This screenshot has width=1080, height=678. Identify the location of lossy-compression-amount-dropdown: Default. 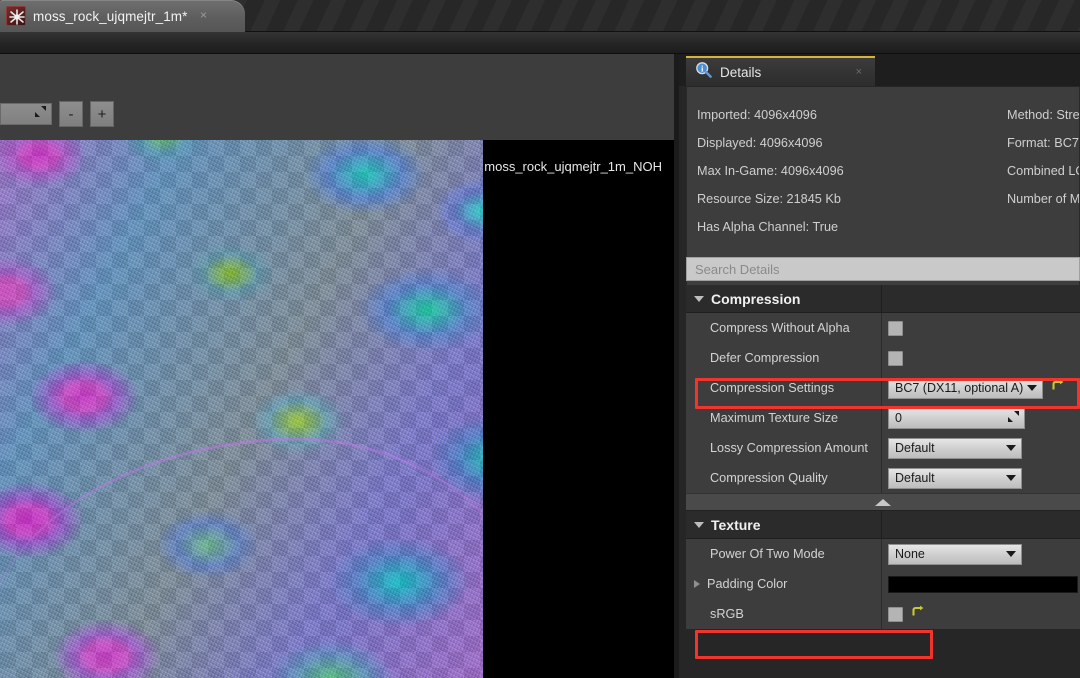
(955, 448).